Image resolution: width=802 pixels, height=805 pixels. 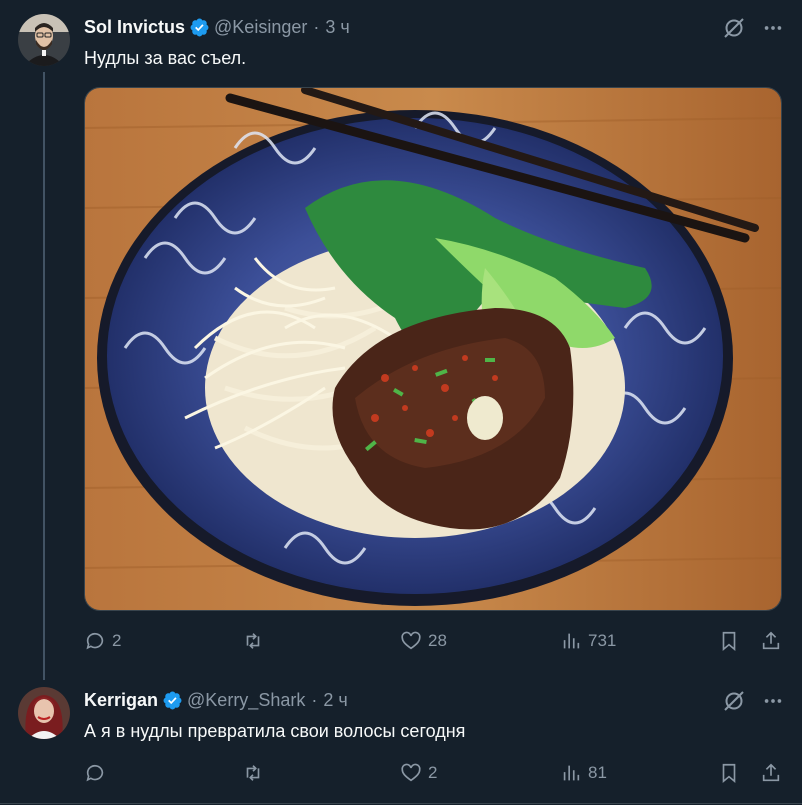 I want to click on like-count: 2, so click(x=433, y=772).